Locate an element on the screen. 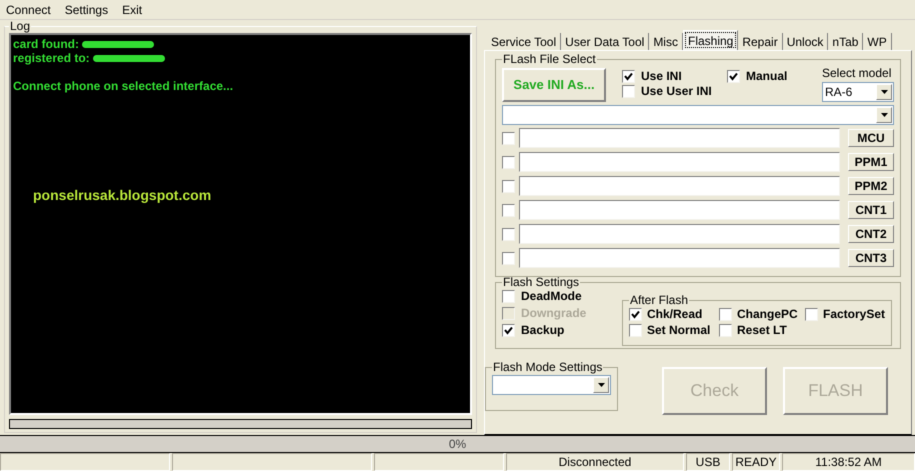  file-button: CNT1 is located at coordinates (871, 210).